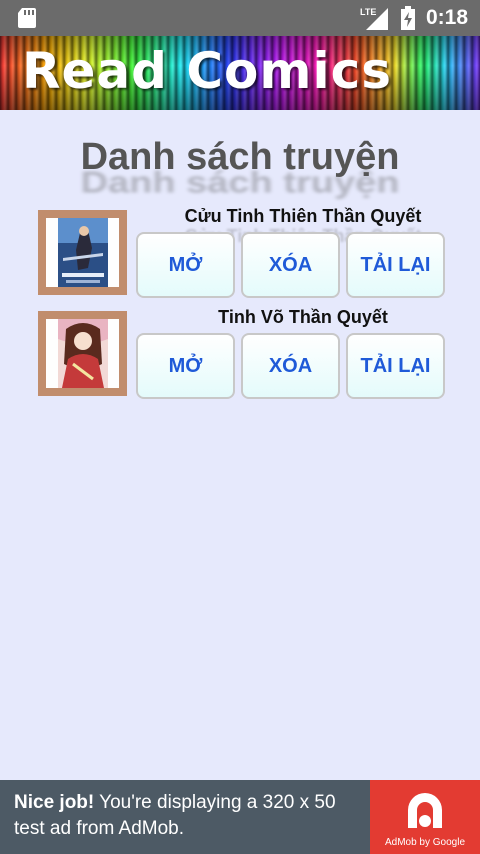 The height and width of the screenshot is (854, 480). Describe the element at coordinates (368, 12) in the screenshot. I see `svg-text: LTE` at that location.